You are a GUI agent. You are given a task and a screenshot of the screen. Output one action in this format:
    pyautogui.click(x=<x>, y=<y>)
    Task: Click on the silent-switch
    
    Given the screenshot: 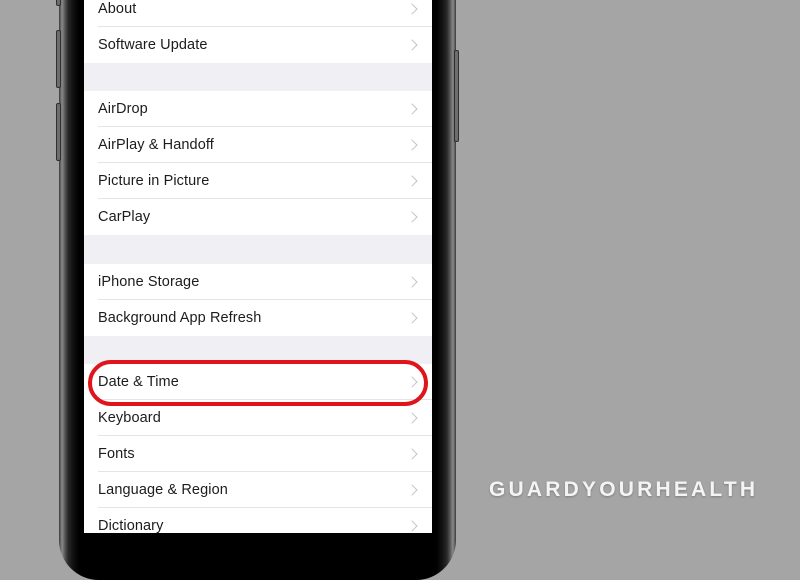 What is the action you would take?
    pyautogui.click(x=58, y=3)
    